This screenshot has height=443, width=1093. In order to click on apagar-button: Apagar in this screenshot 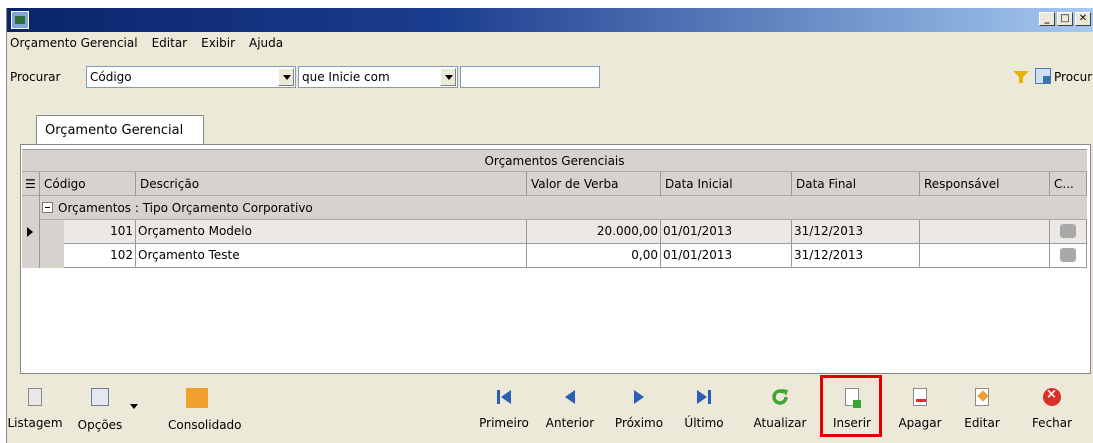, I will do `click(920, 410)`.